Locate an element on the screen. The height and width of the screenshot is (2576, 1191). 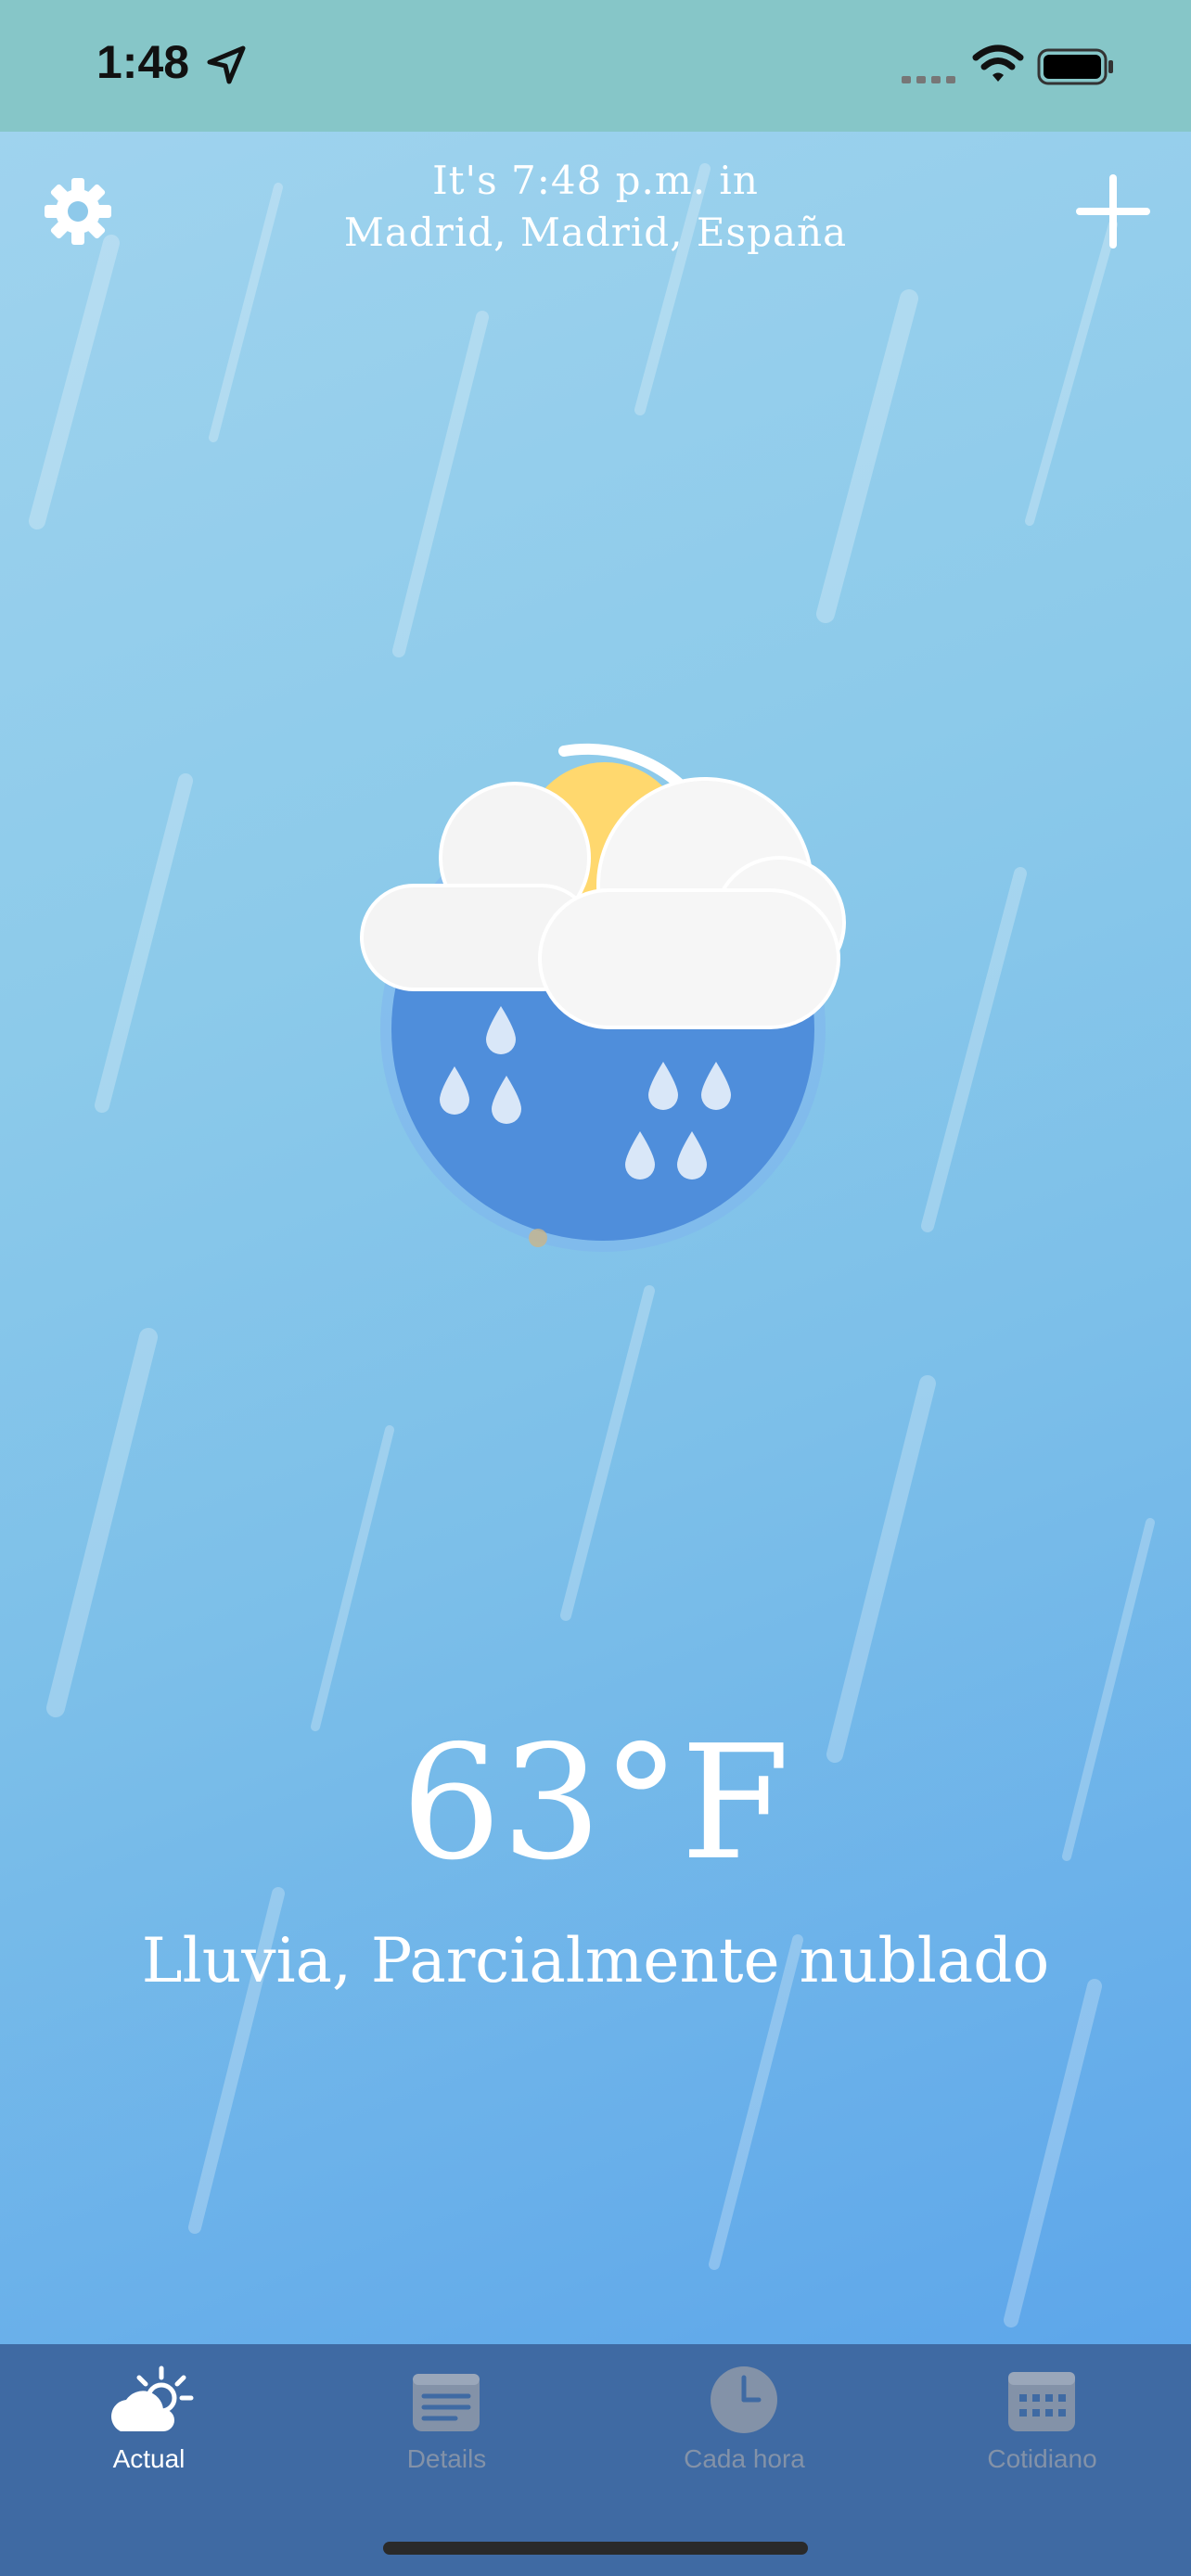
plus-icon is located at coordinates (1113, 212).